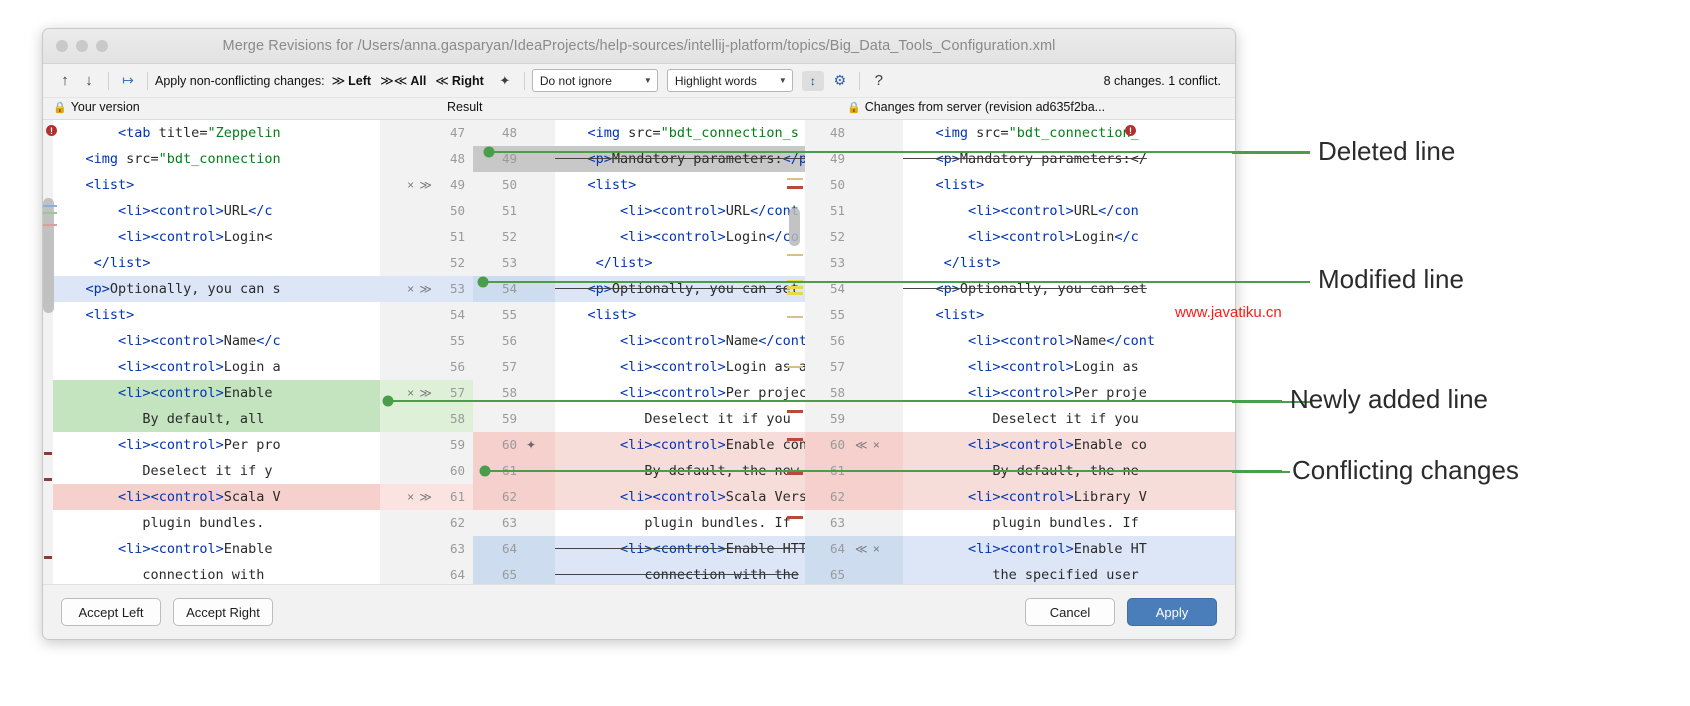  I want to click on code-line: <li><control>Login as, so click(1069, 367).